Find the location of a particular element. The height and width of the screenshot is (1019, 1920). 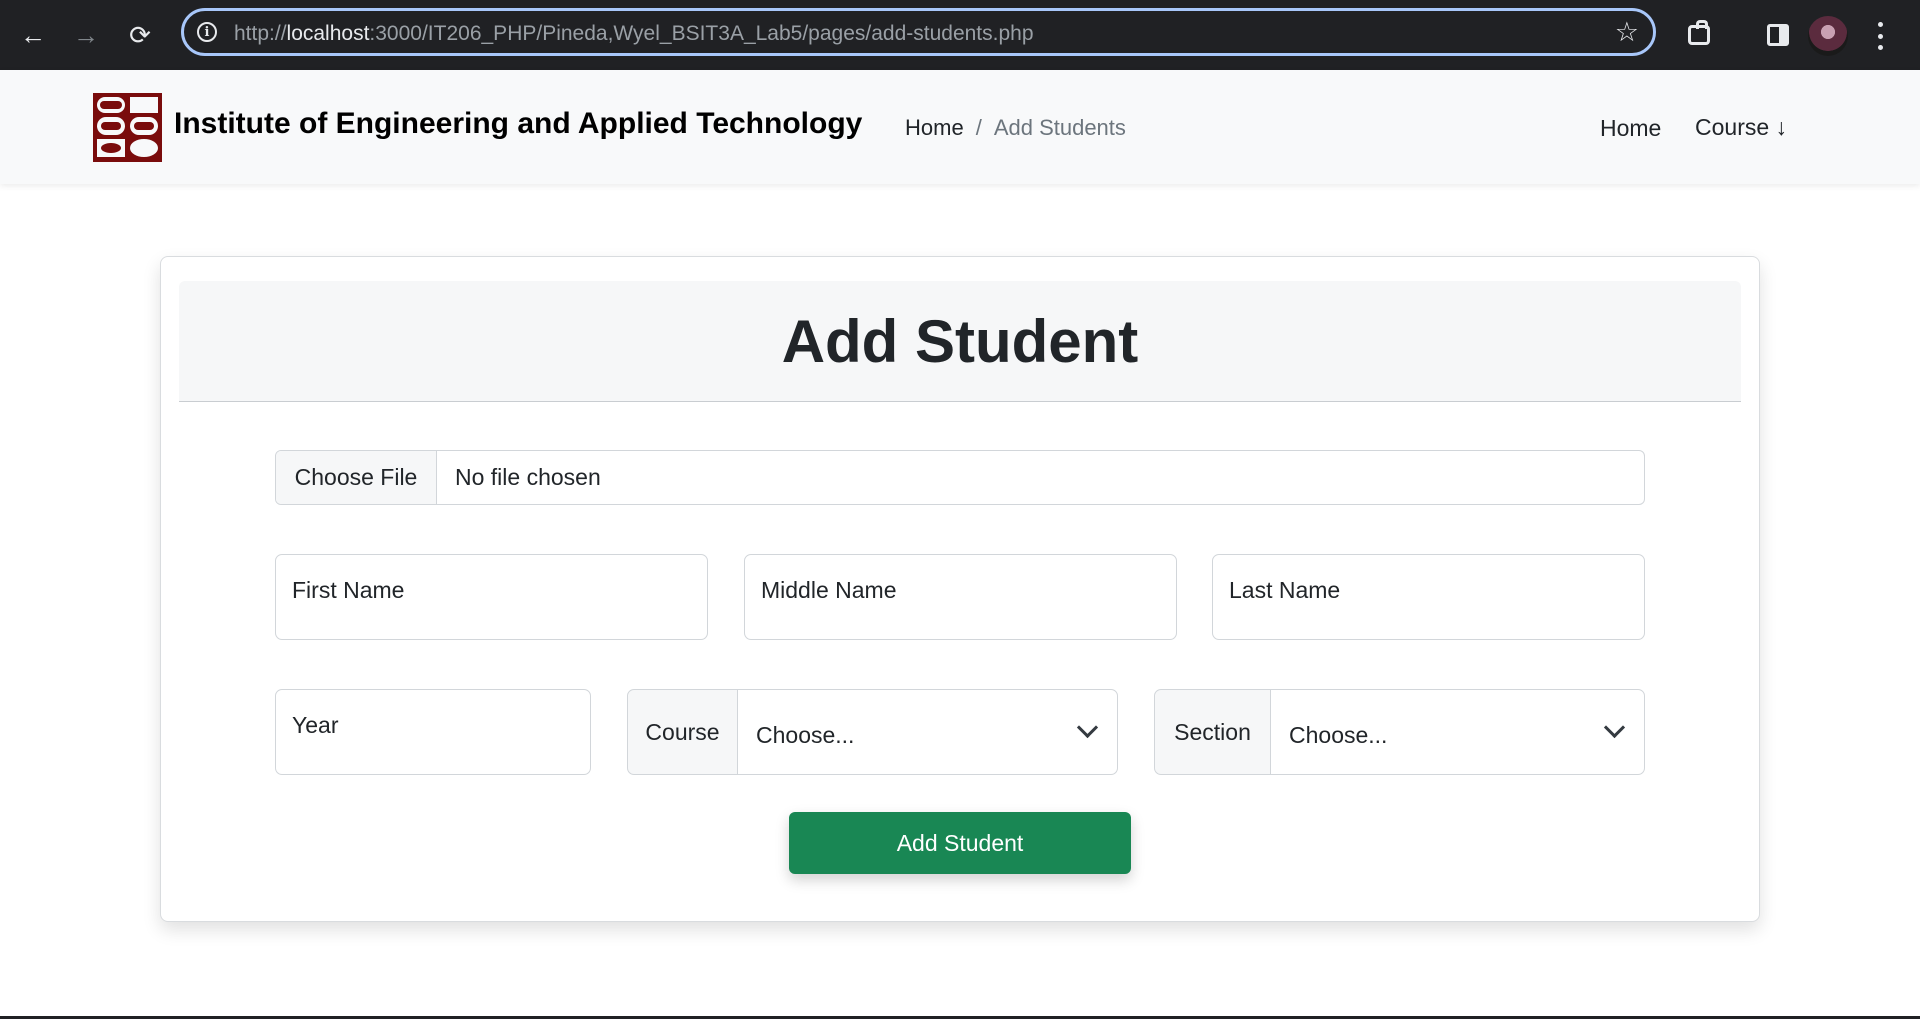

first-name-placeholder: First Name is located at coordinates (348, 590).